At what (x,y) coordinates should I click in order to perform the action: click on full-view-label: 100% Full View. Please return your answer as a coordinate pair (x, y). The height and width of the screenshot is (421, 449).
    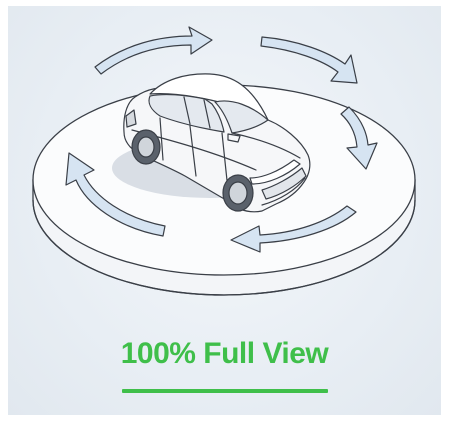
    Looking at the image, I should click on (224, 353).